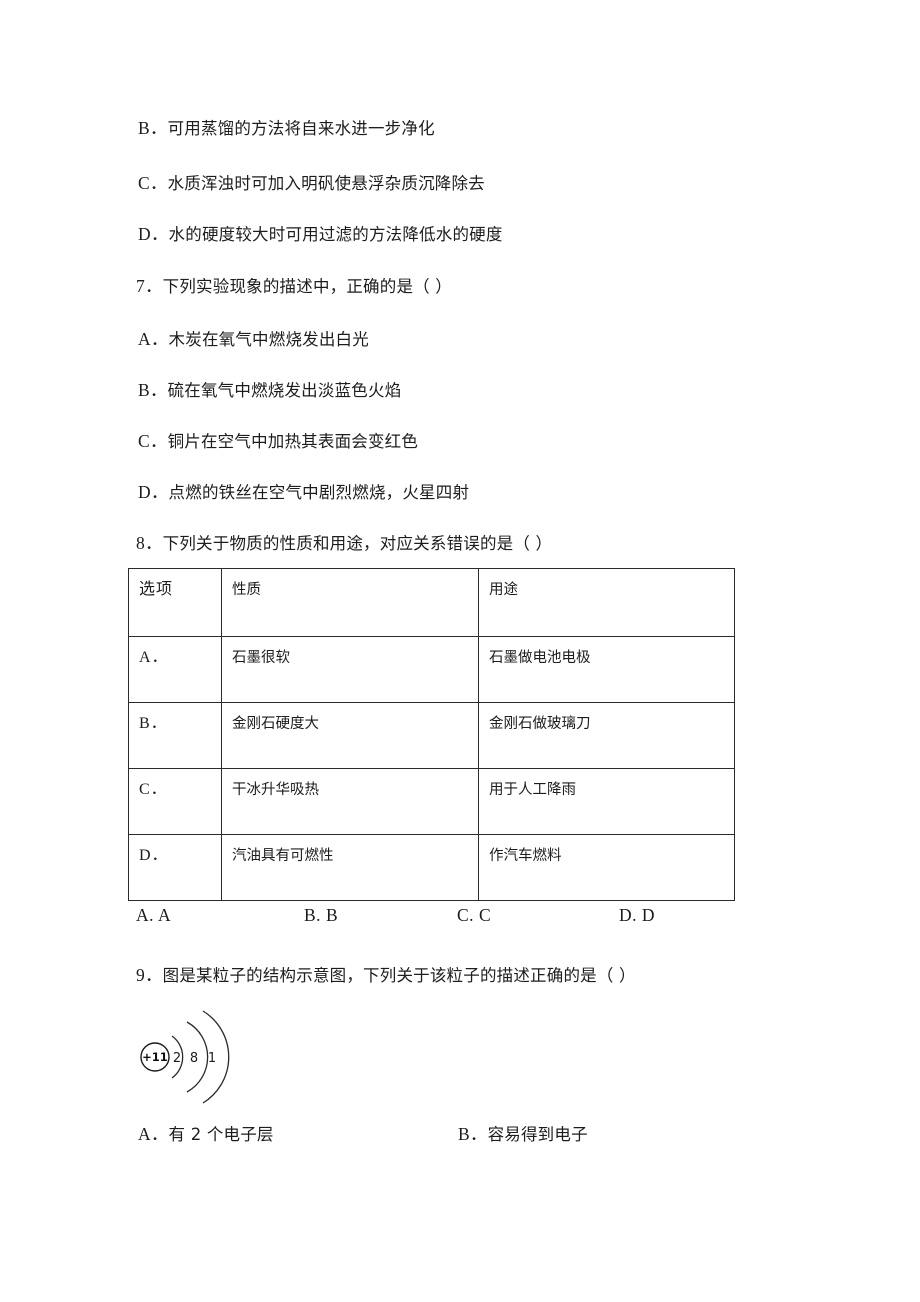 This screenshot has height=1302, width=920. I want to click on table-row: D． 汽油具有可燃性 作汽车燃料, so click(431, 867).